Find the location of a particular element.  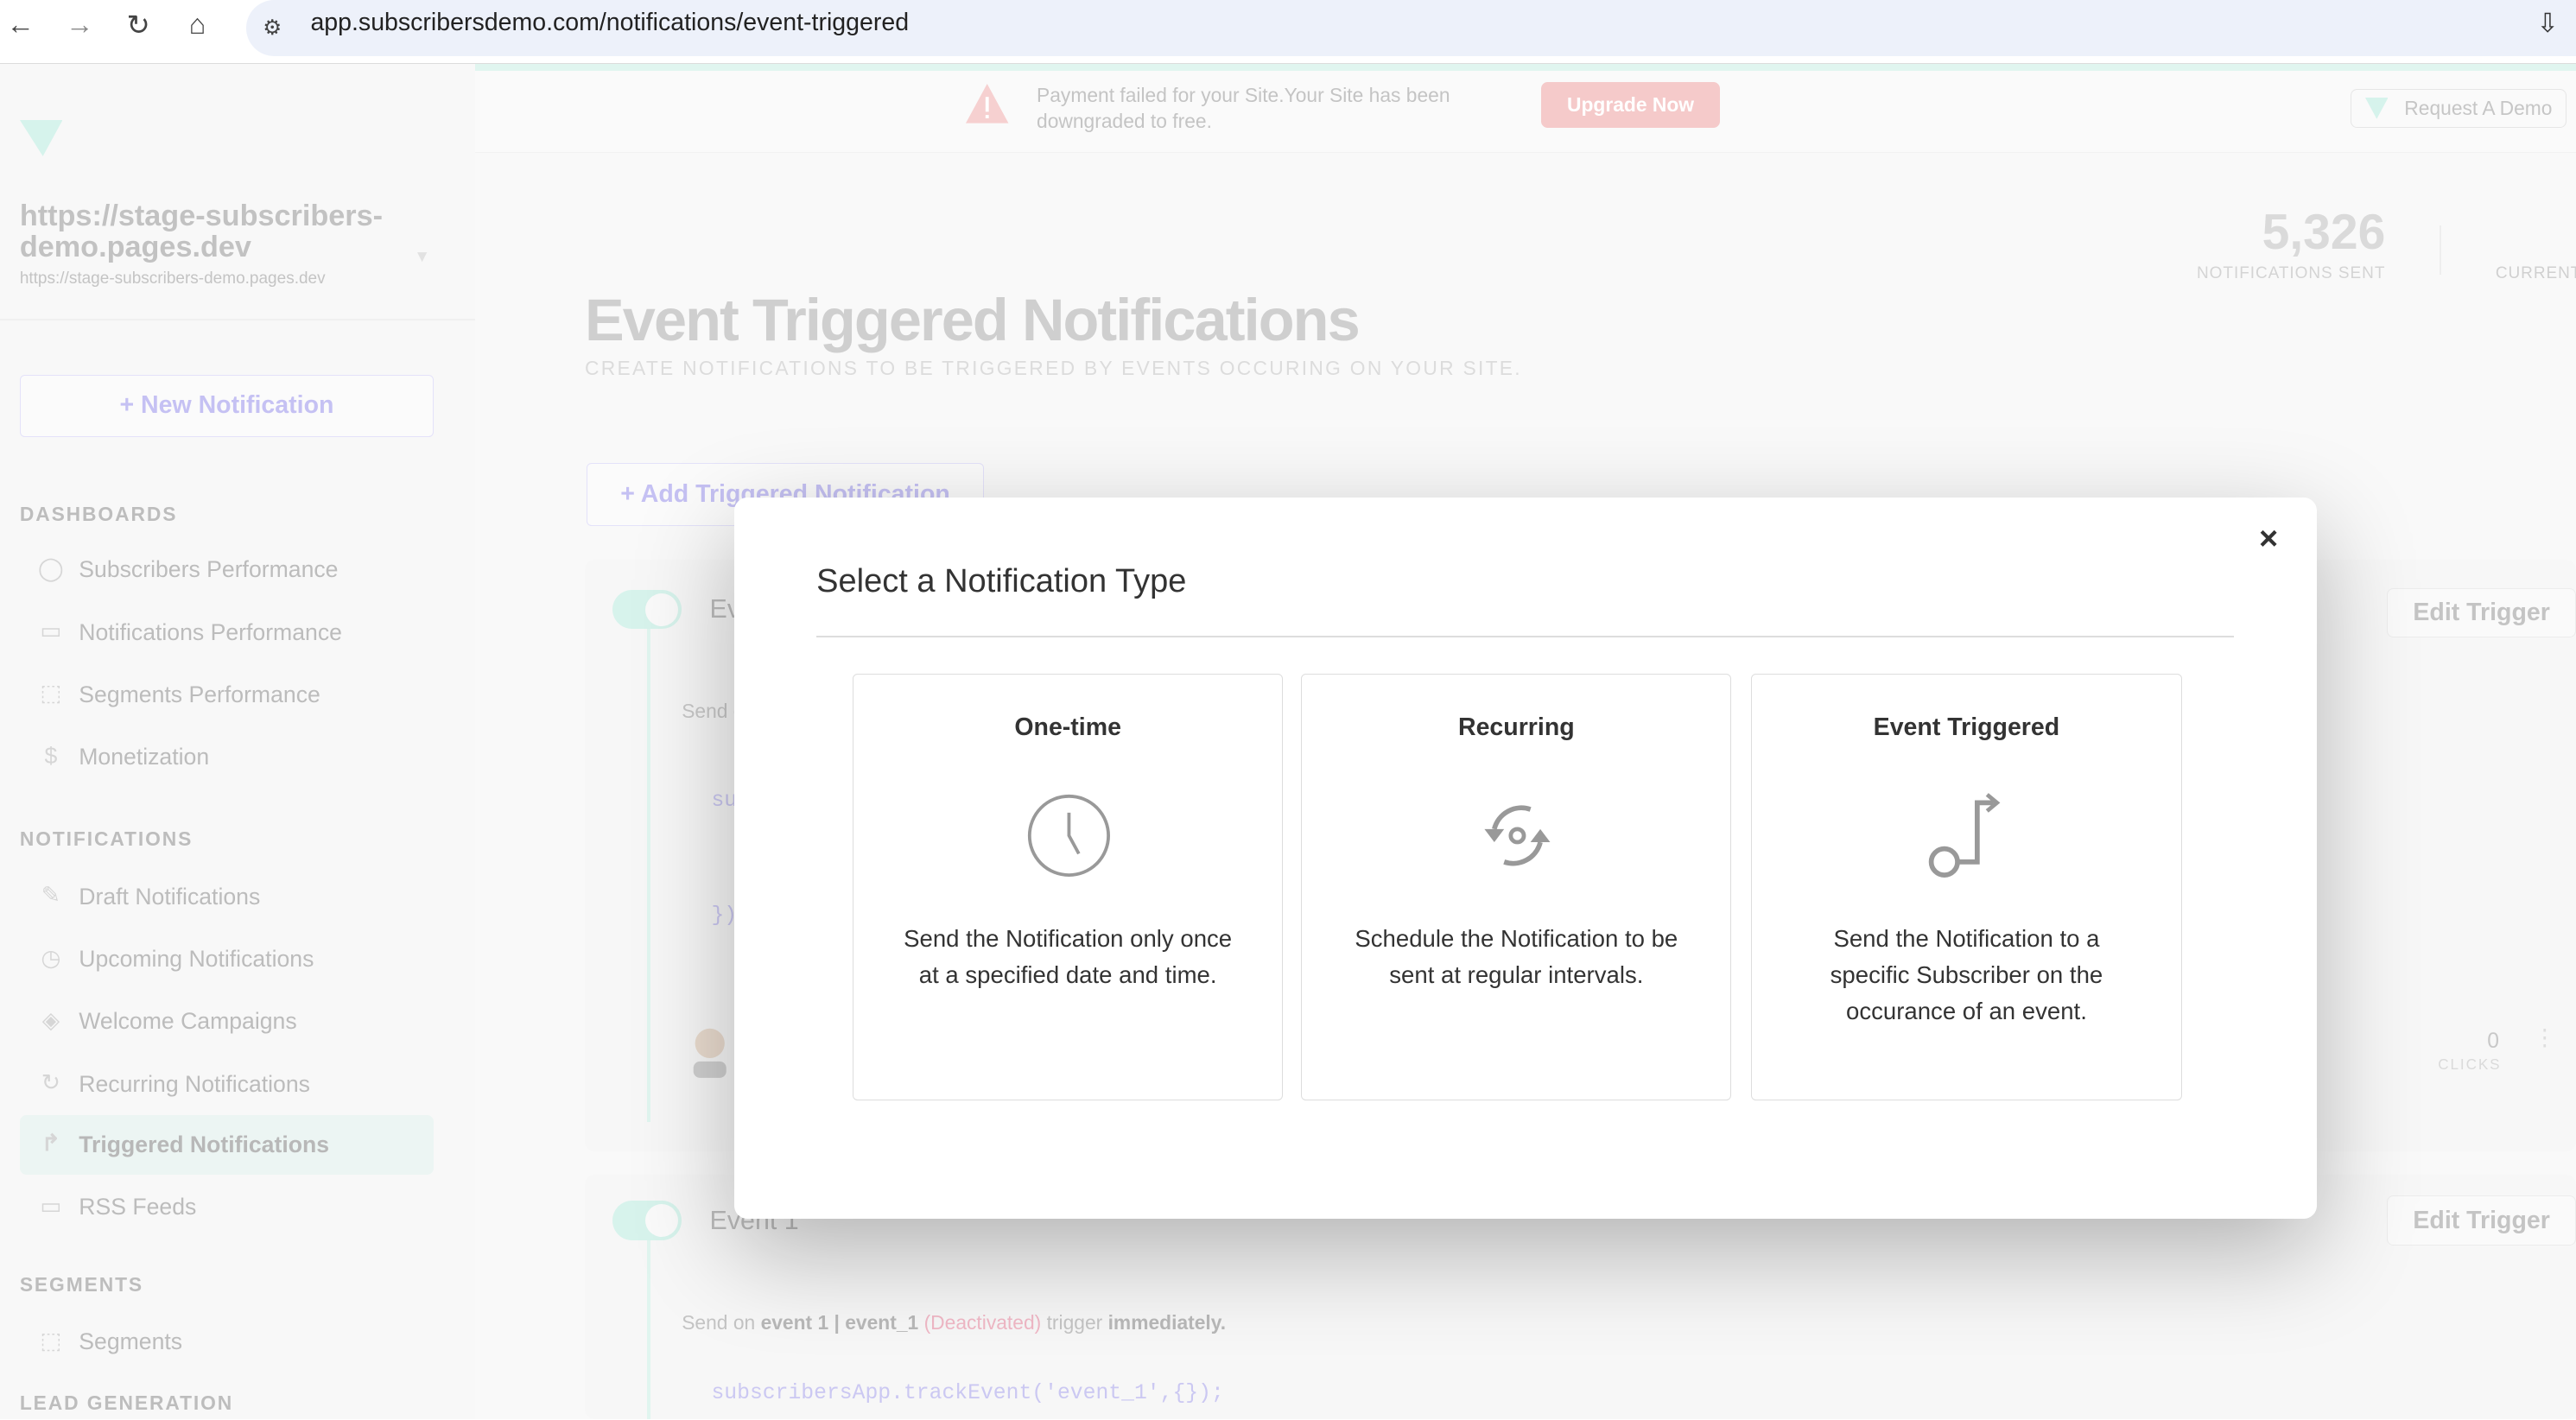

trigger-icon: ↱ is located at coordinates (51, 1143).